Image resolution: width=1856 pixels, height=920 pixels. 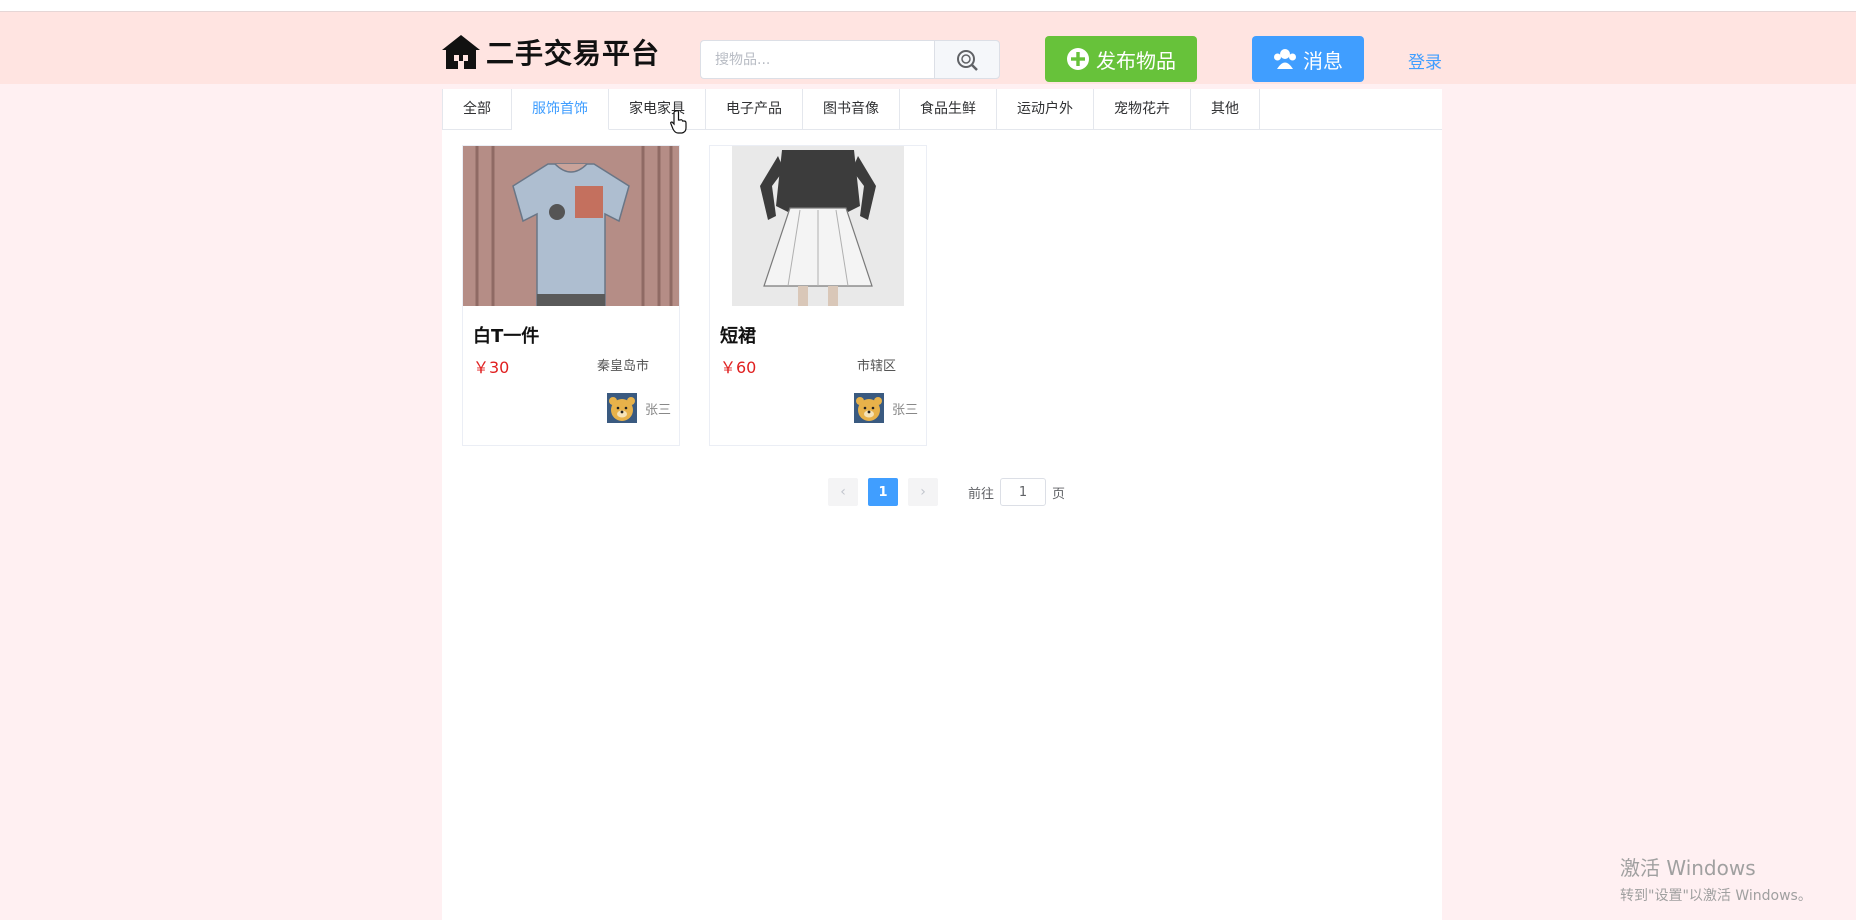 I want to click on search-bar, so click(x=850, y=59).